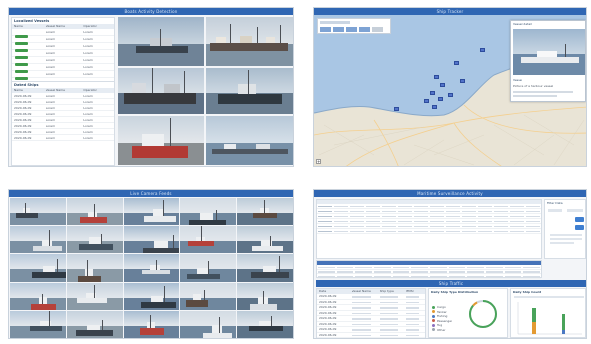 This screenshot has width=591, height=344. Describe the element at coordinates (445, 320) in the screenshot. I see `legend-label: Passenger` at that location.